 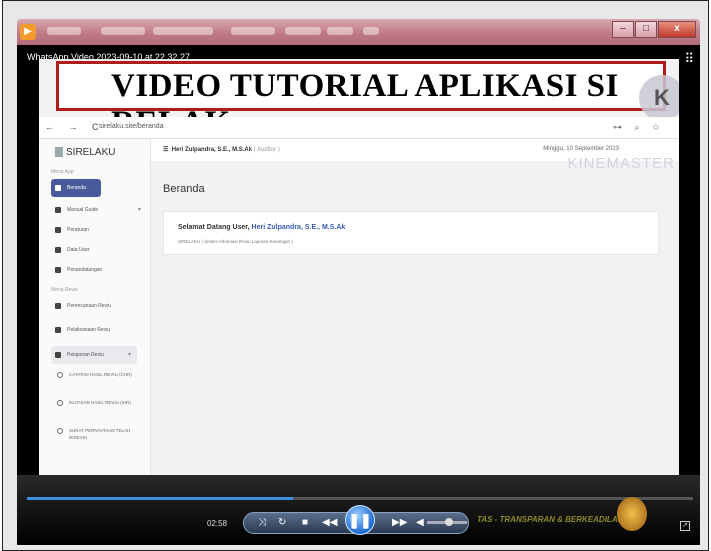 I want to click on app-brand: SIRELAKU, so click(x=85, y=152).